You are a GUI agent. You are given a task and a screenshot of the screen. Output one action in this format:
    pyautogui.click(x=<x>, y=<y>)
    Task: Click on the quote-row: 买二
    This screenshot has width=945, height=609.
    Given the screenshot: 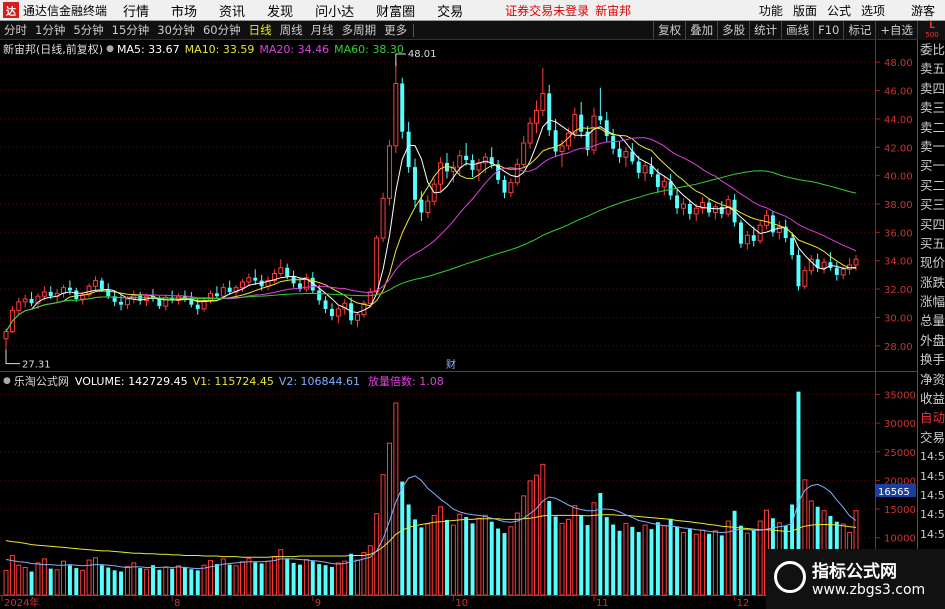 What is the action you would take?
    pyautogui.click(x=931, y=185)
    